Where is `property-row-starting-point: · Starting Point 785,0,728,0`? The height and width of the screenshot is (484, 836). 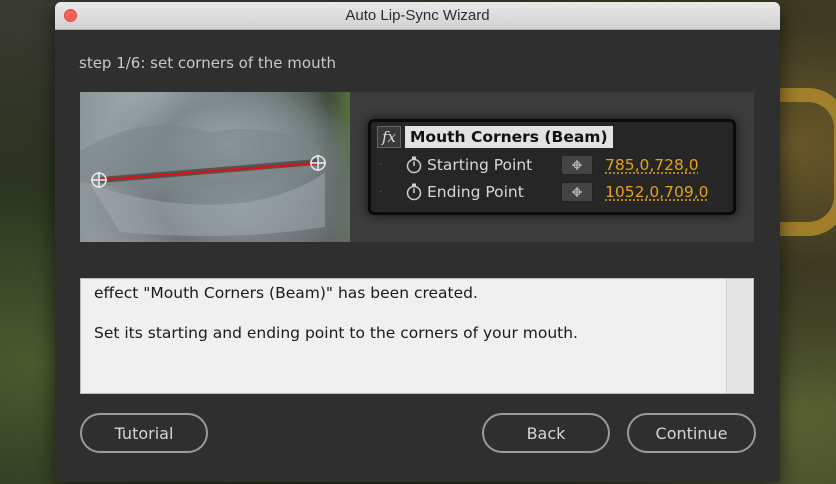 property-row-starting-point: · Starting Point 785,0,728,0 is located at coordinates (539, 165).